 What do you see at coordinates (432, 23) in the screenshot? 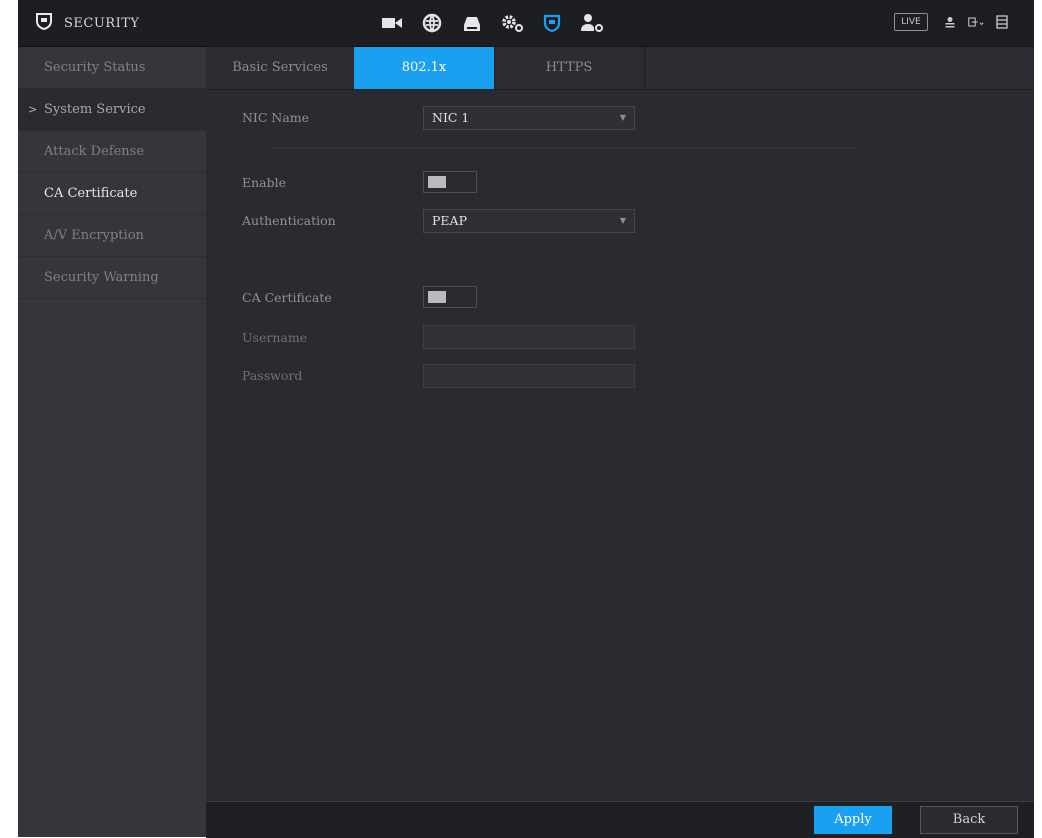
I see `network-icon` at bounding box center [432, 23].